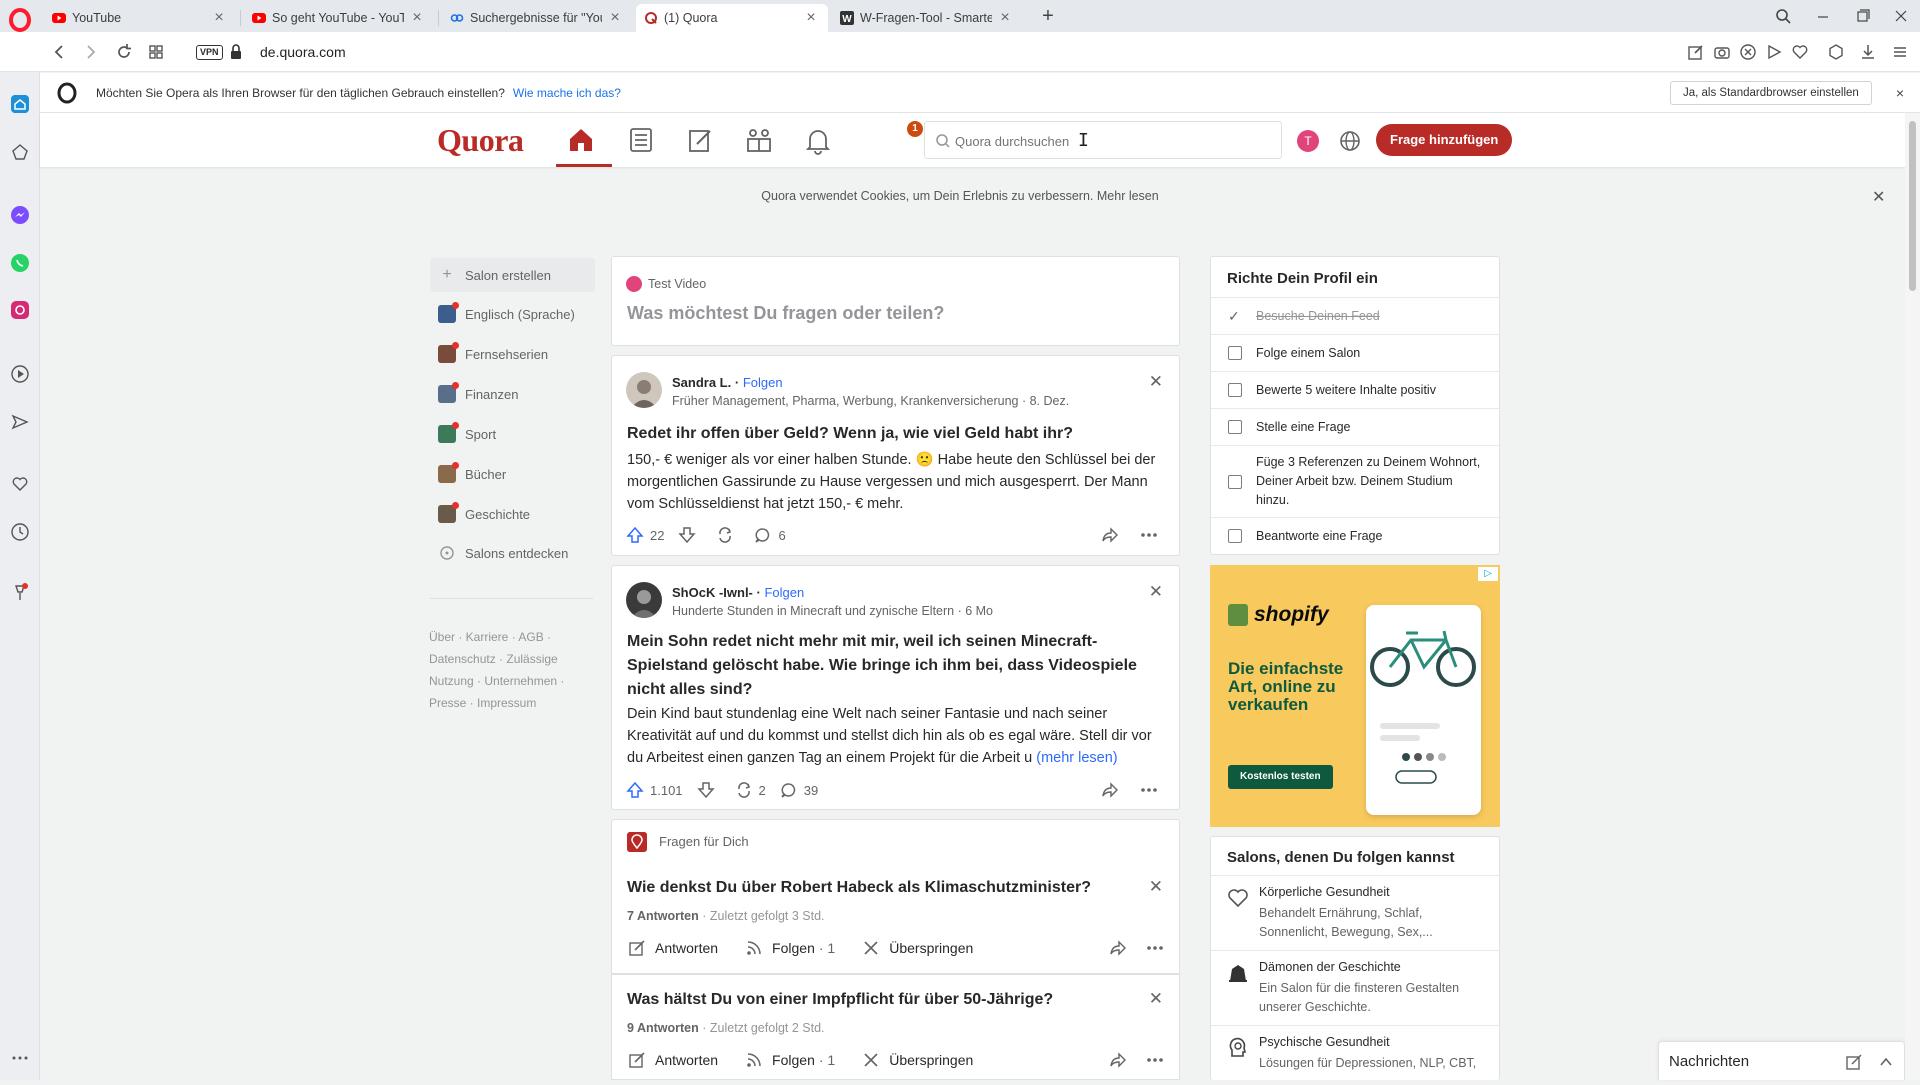  What do you see at coordinates (750, 790) in the screenshot?
I see `share-reshare-button: 2` at bounding box center [750, 790].